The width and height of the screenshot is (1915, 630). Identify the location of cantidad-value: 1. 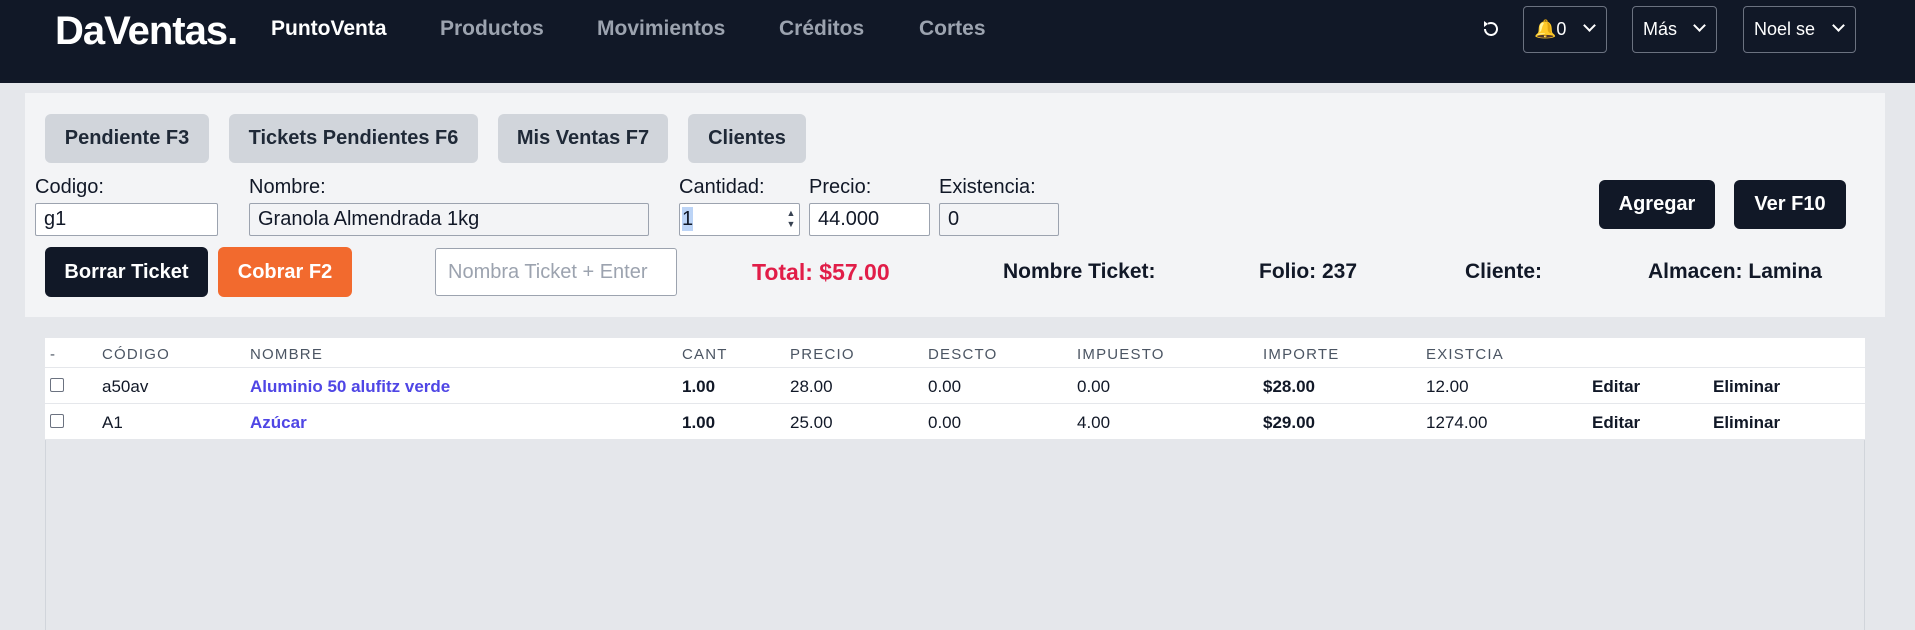
(688, 219).